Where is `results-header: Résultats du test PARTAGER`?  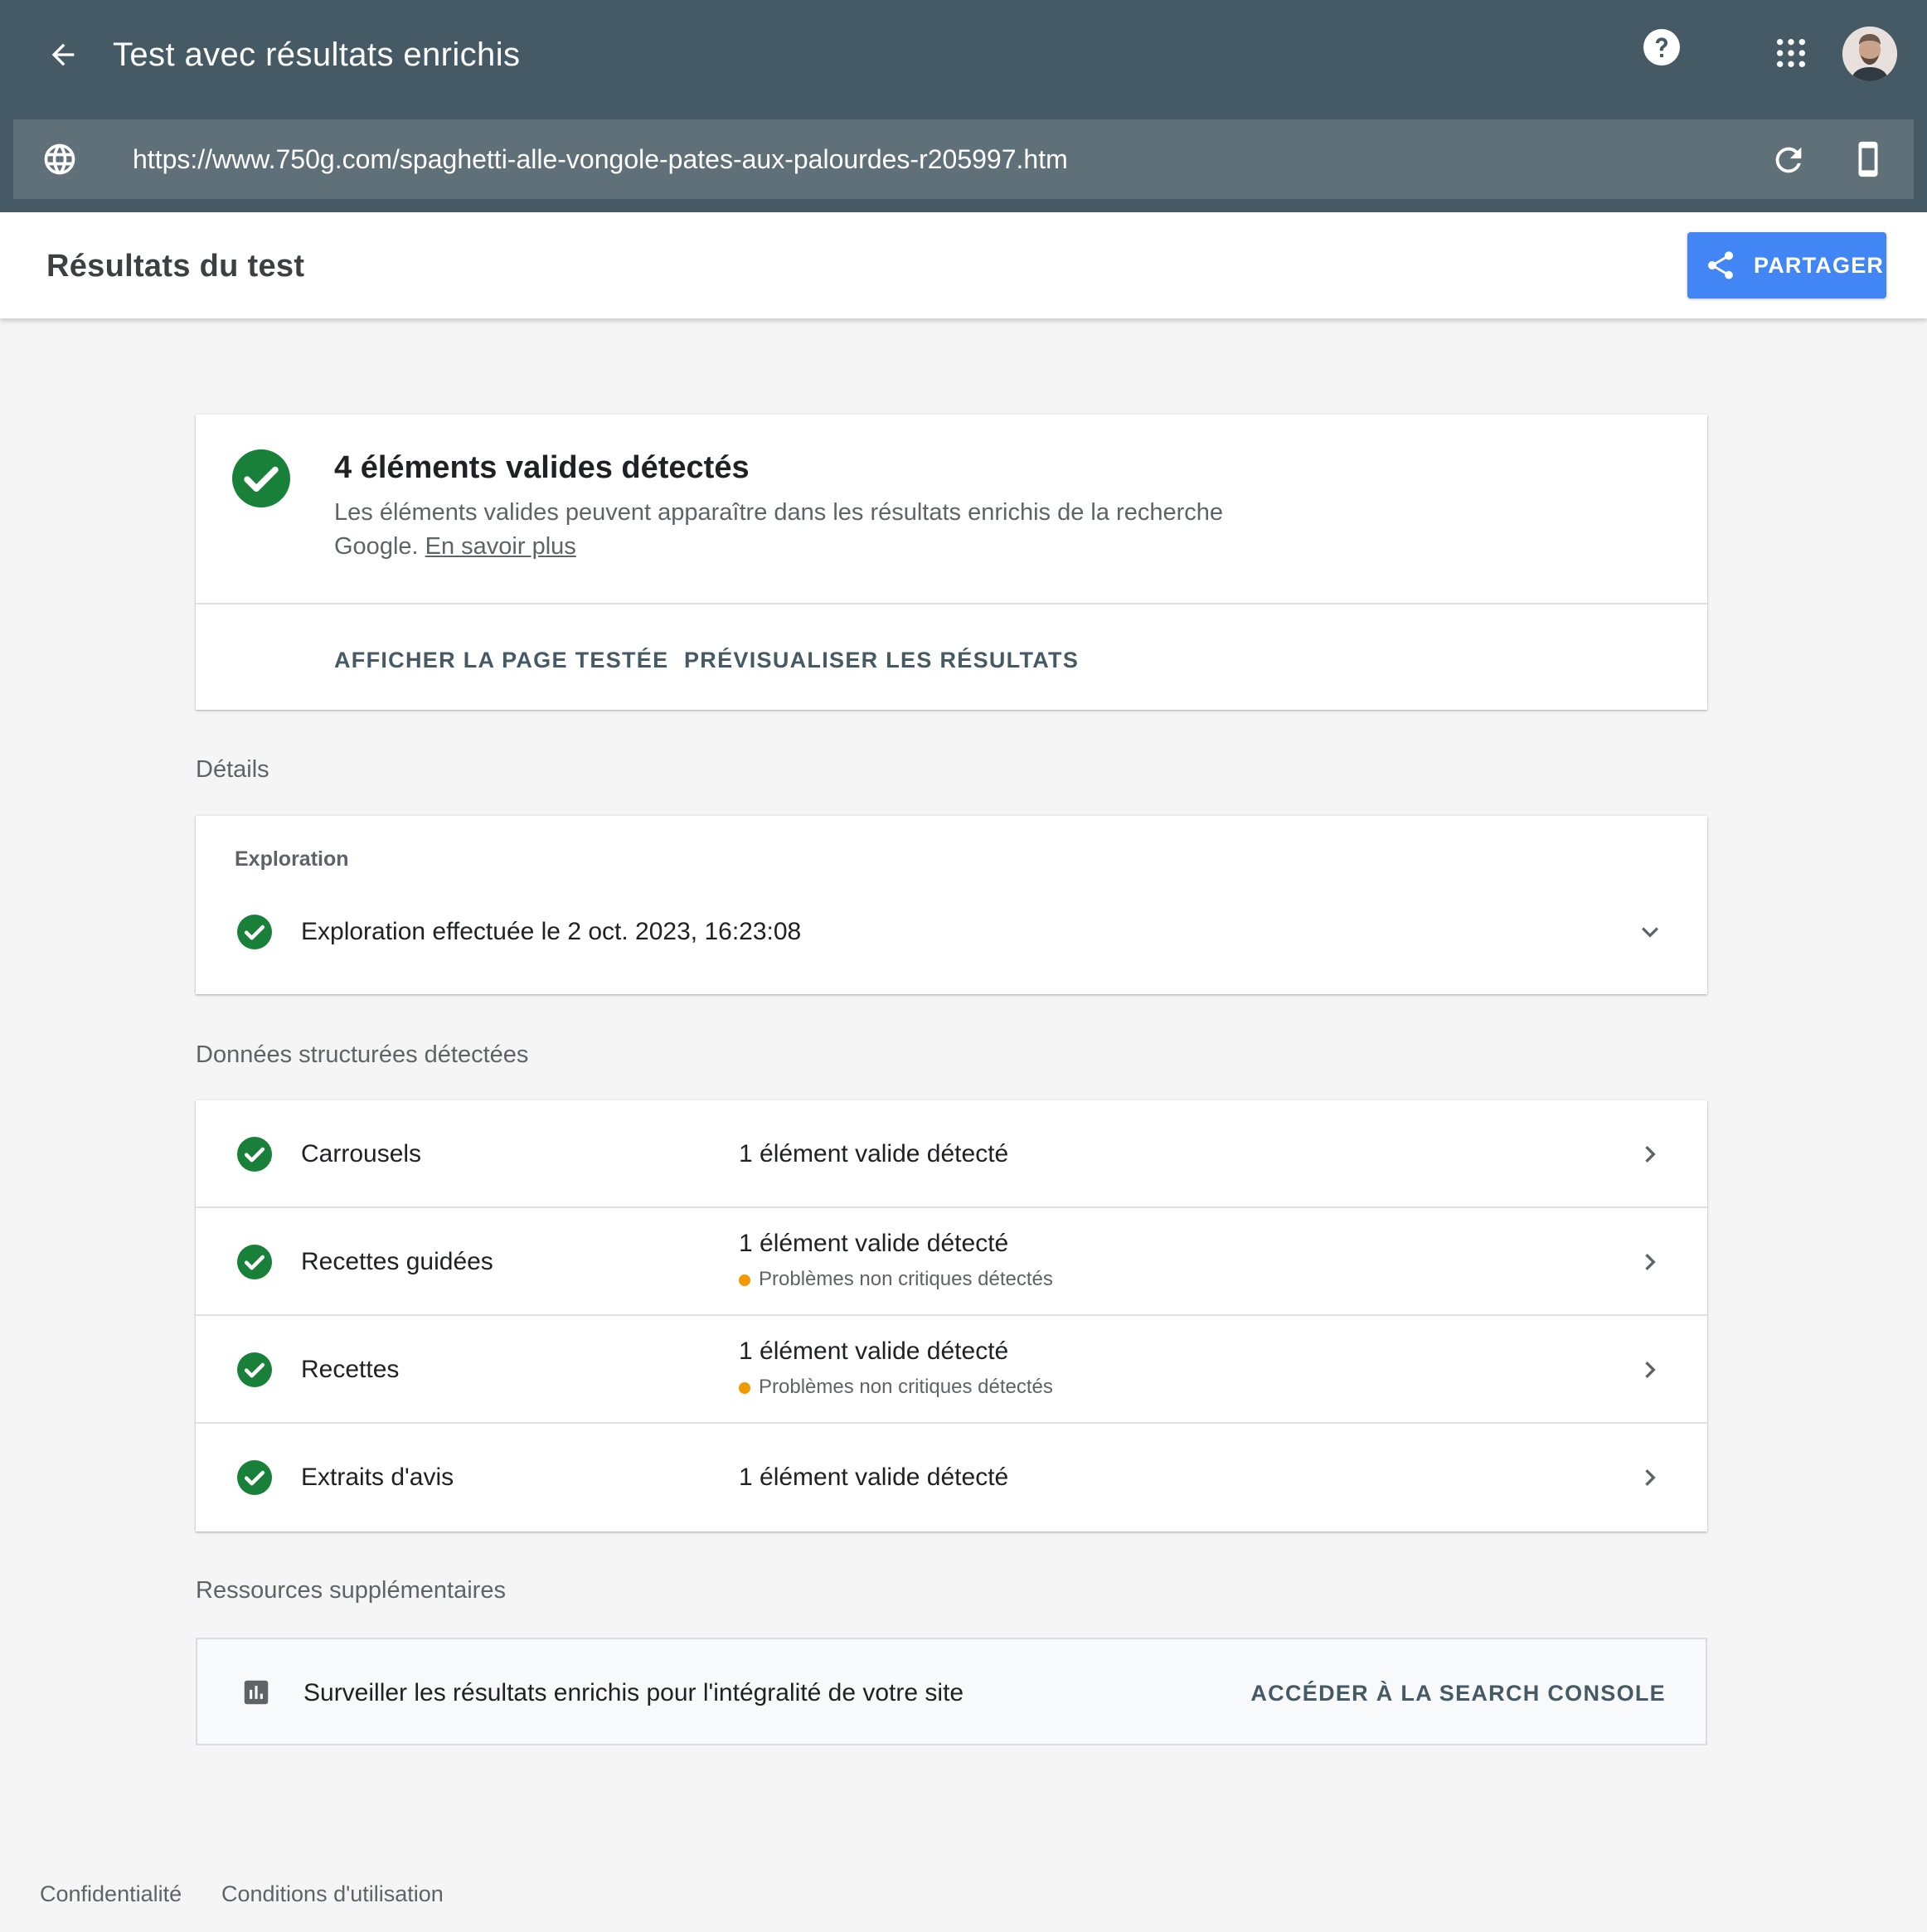 results-header: Résultats du test PARTAGER is located at coordinates (963, 265).